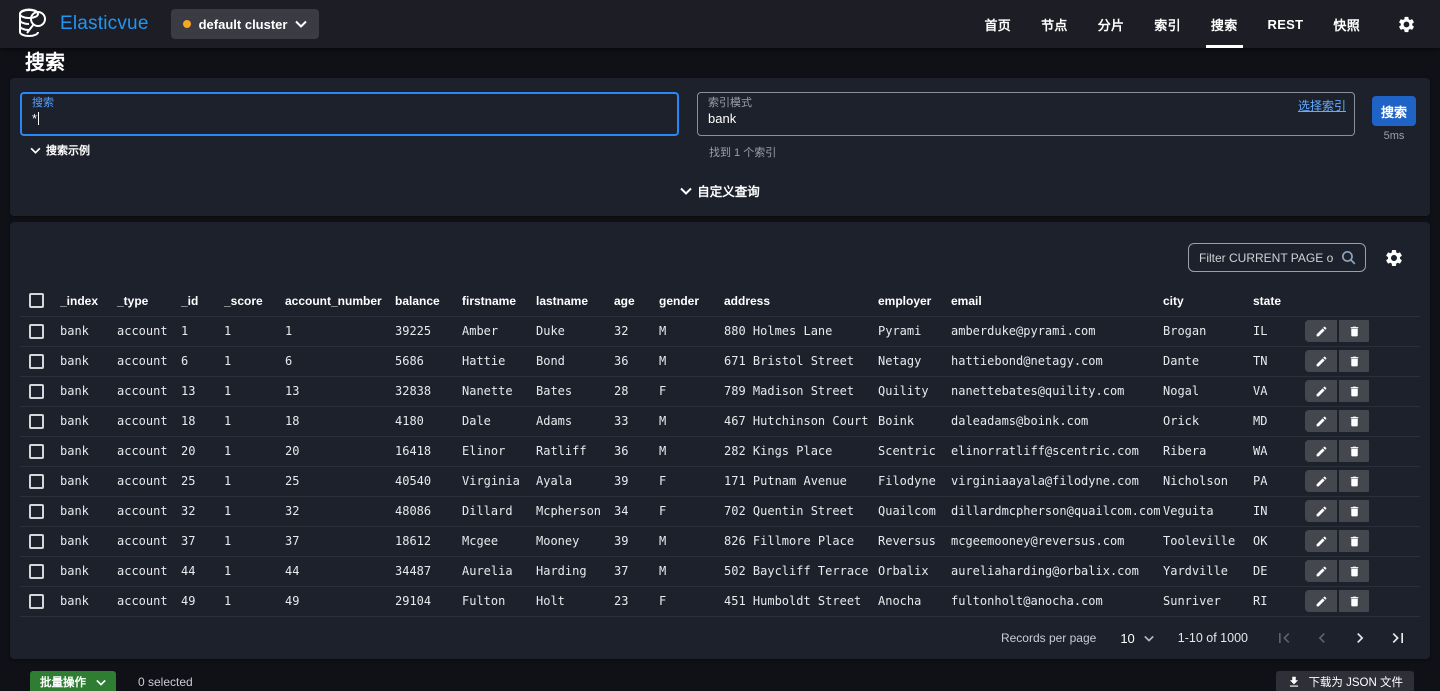  I want to click on cell-_index: bank, so click(88, 601).